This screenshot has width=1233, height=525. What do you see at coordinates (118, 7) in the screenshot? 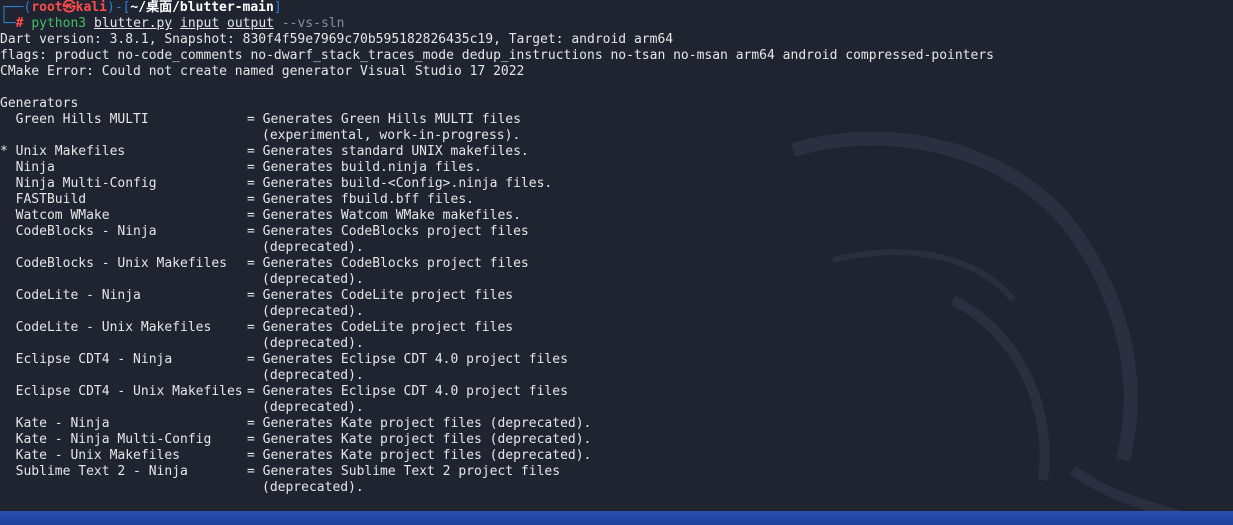
I see `prompt-frame-mid: )-[` at bounding box center [118, 7].